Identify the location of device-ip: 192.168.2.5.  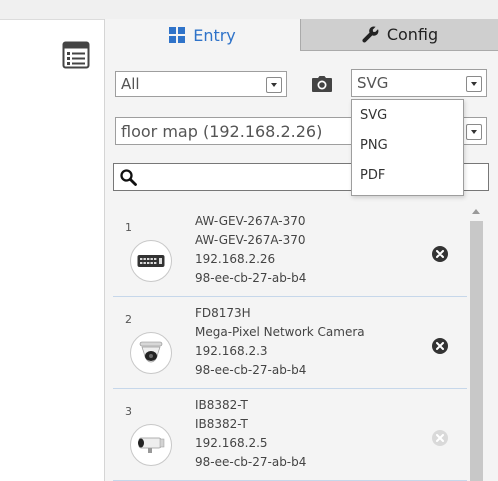
(231, 443).